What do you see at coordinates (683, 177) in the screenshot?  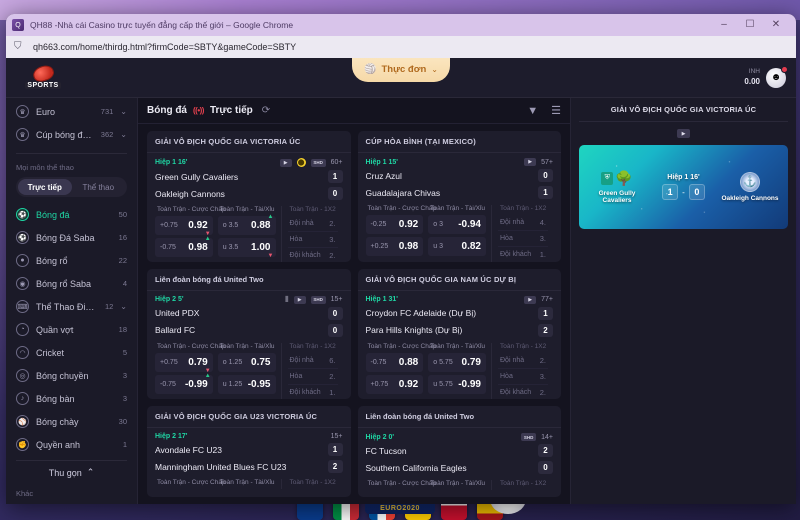 I see `video-period: Hiệp 1 16'` at bounding box center [683, 177].